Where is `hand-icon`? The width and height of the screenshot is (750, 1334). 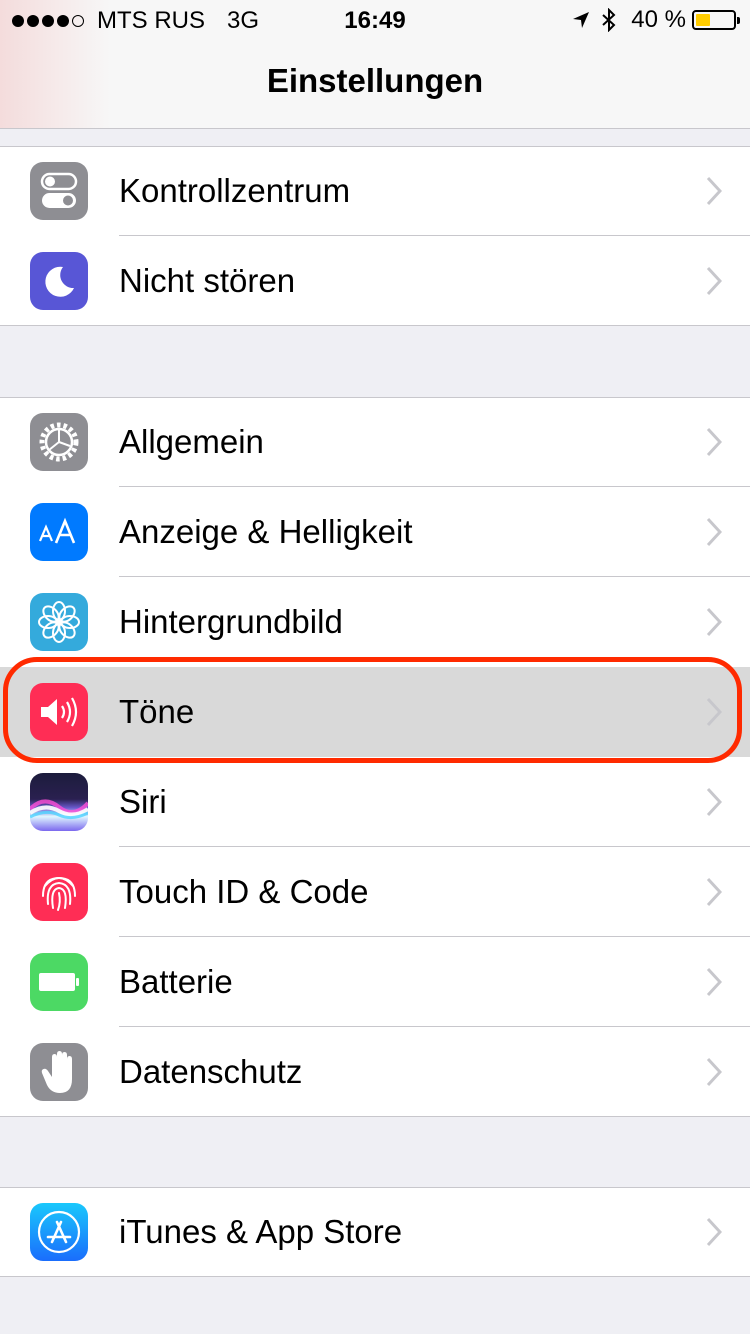
hand-icon is located at coordinates (59, 1072).